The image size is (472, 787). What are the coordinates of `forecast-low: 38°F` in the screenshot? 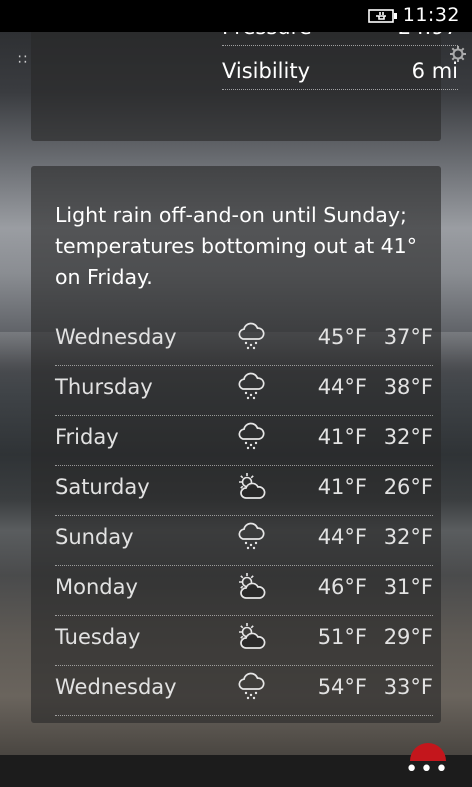 It's located at (408, 387).